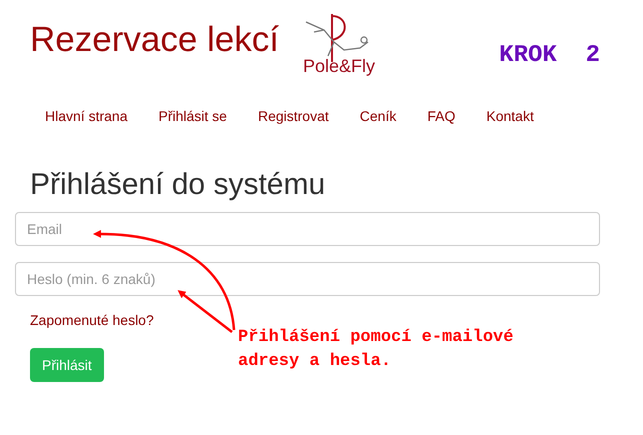 The width and height of the screenshot is (643, 435). What do you see at coordinates (338, 44) in the screenshot?
I see `logo: Pole&Fly` at bounding box center [338, 44].